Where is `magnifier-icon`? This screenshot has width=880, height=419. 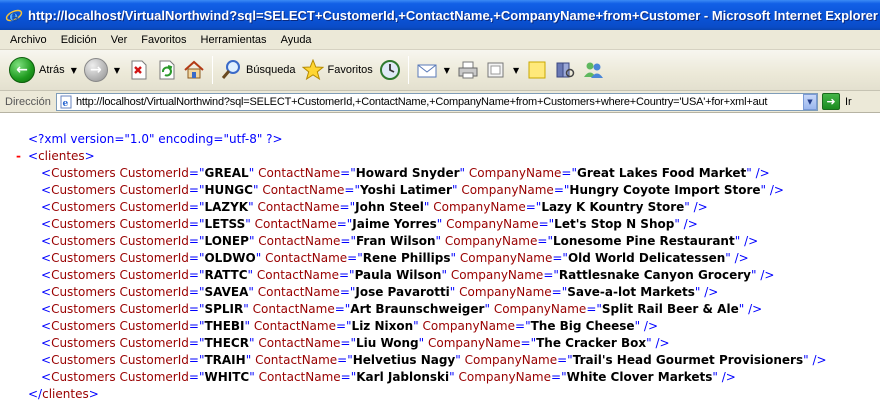
magnifier-icon is located at coordinates (230, 69).